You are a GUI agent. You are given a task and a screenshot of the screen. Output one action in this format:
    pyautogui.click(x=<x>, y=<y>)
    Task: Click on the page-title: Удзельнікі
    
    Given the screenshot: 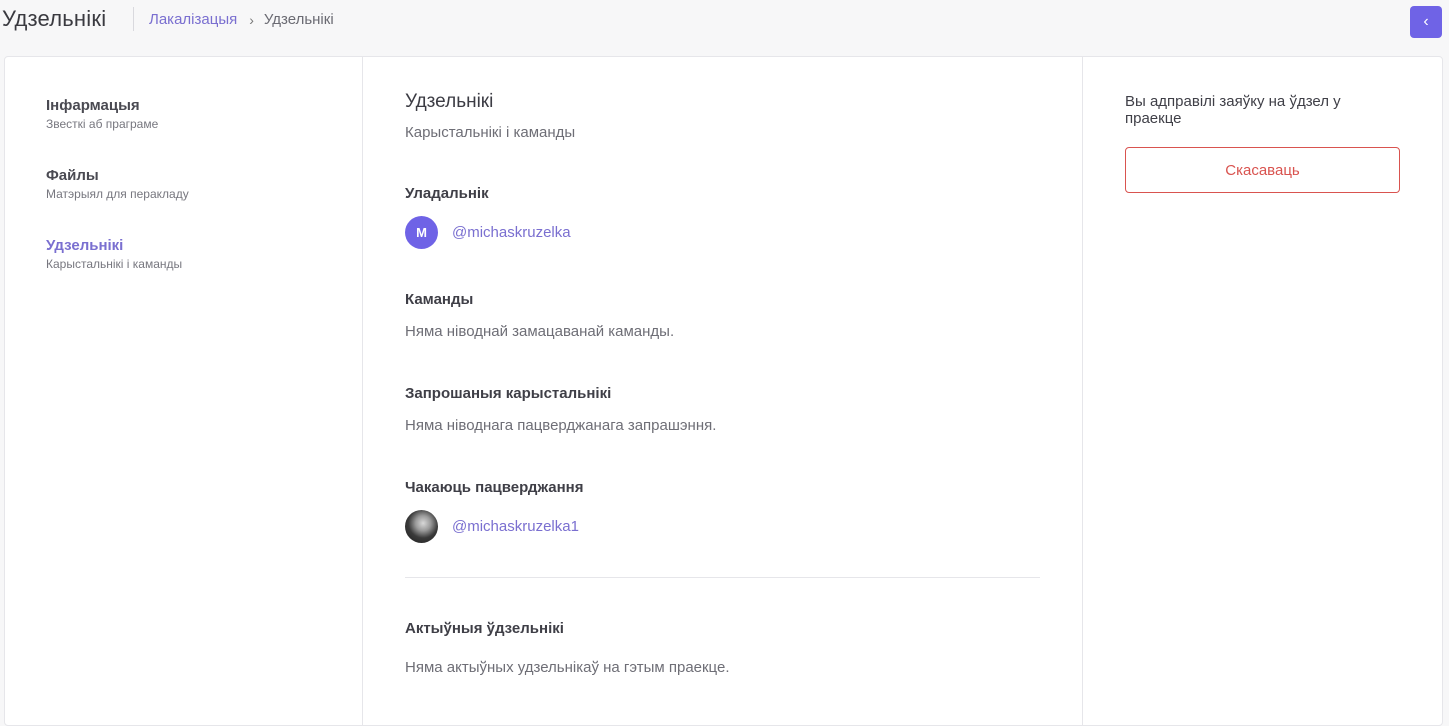 What is the action you would take?
    pyautogui.click(x=54, y=18)
    